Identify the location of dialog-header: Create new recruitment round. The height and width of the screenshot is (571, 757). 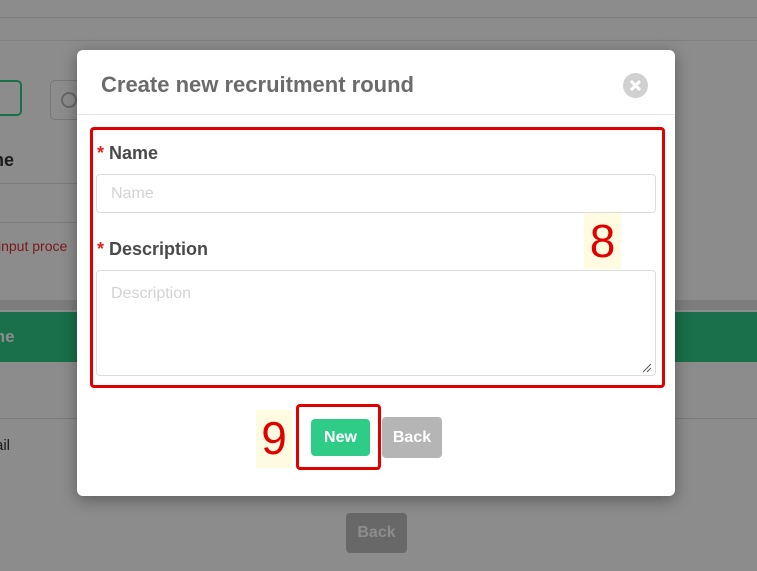
(376, 82).